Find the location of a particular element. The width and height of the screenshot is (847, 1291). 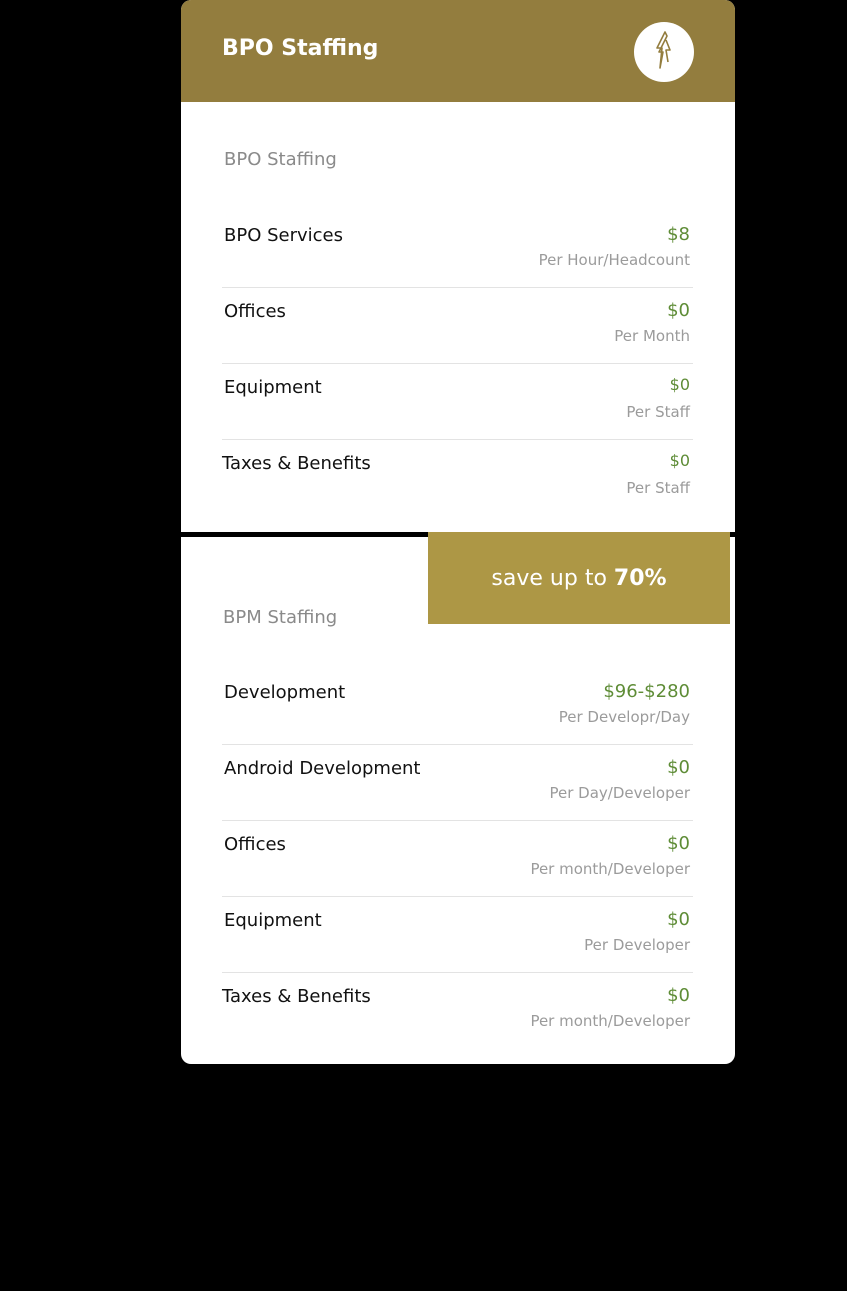

bpm-section-label: BPM Staffing is located at coordinates (280, 617).